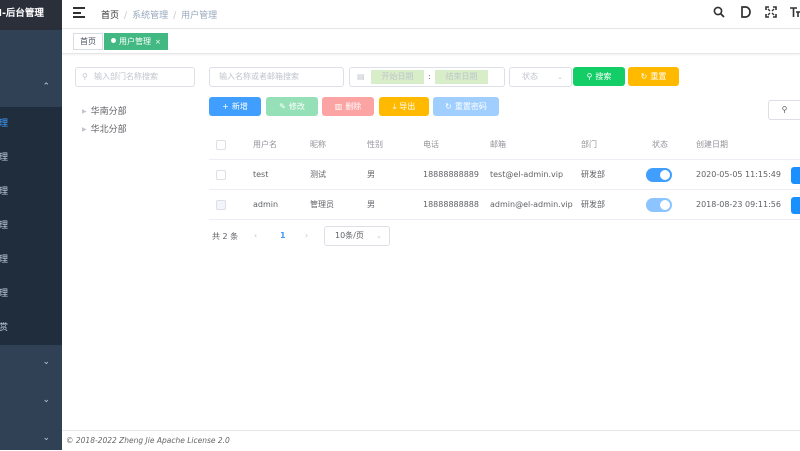  Describe the element at coordinates (771, 13) in the screenshot. I see `fullscreen-icon` at that location.